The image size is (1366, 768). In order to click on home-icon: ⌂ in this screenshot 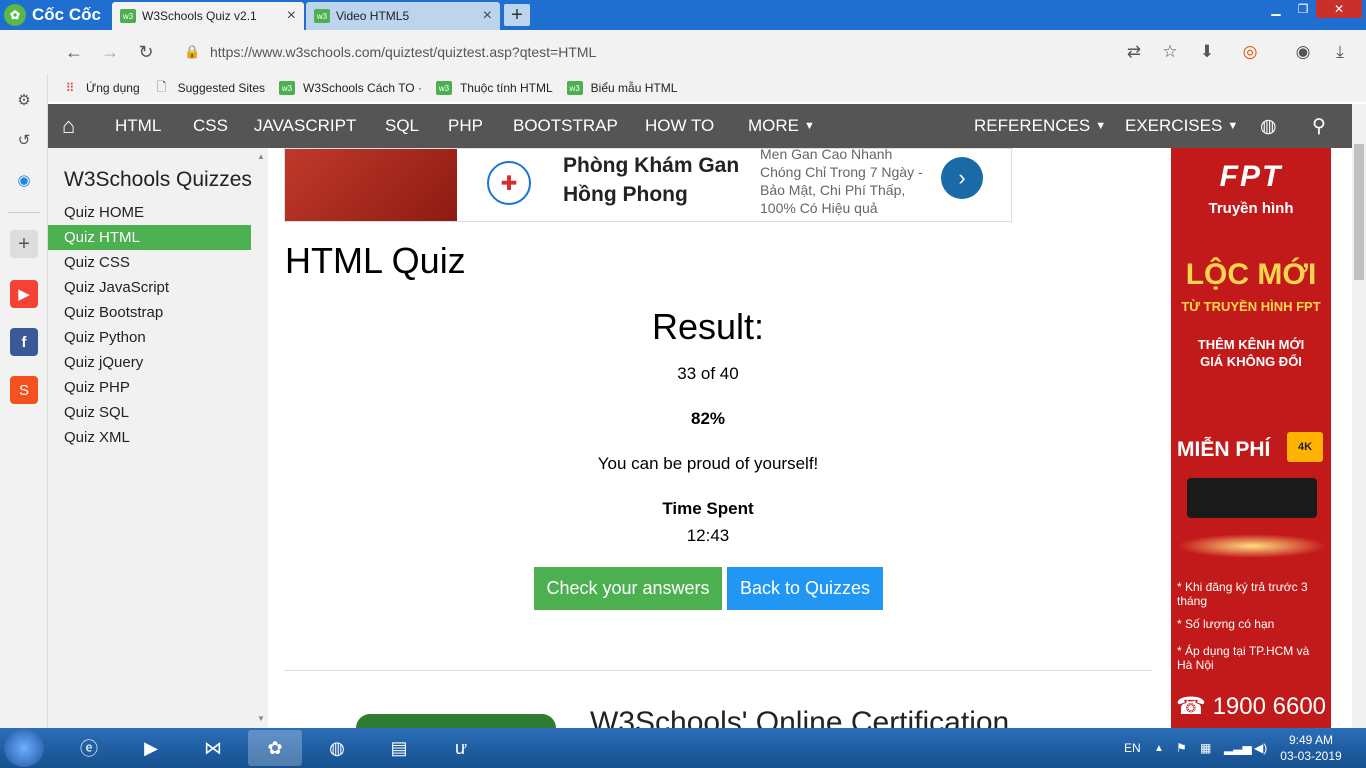, I will do `click(68, 126)`.